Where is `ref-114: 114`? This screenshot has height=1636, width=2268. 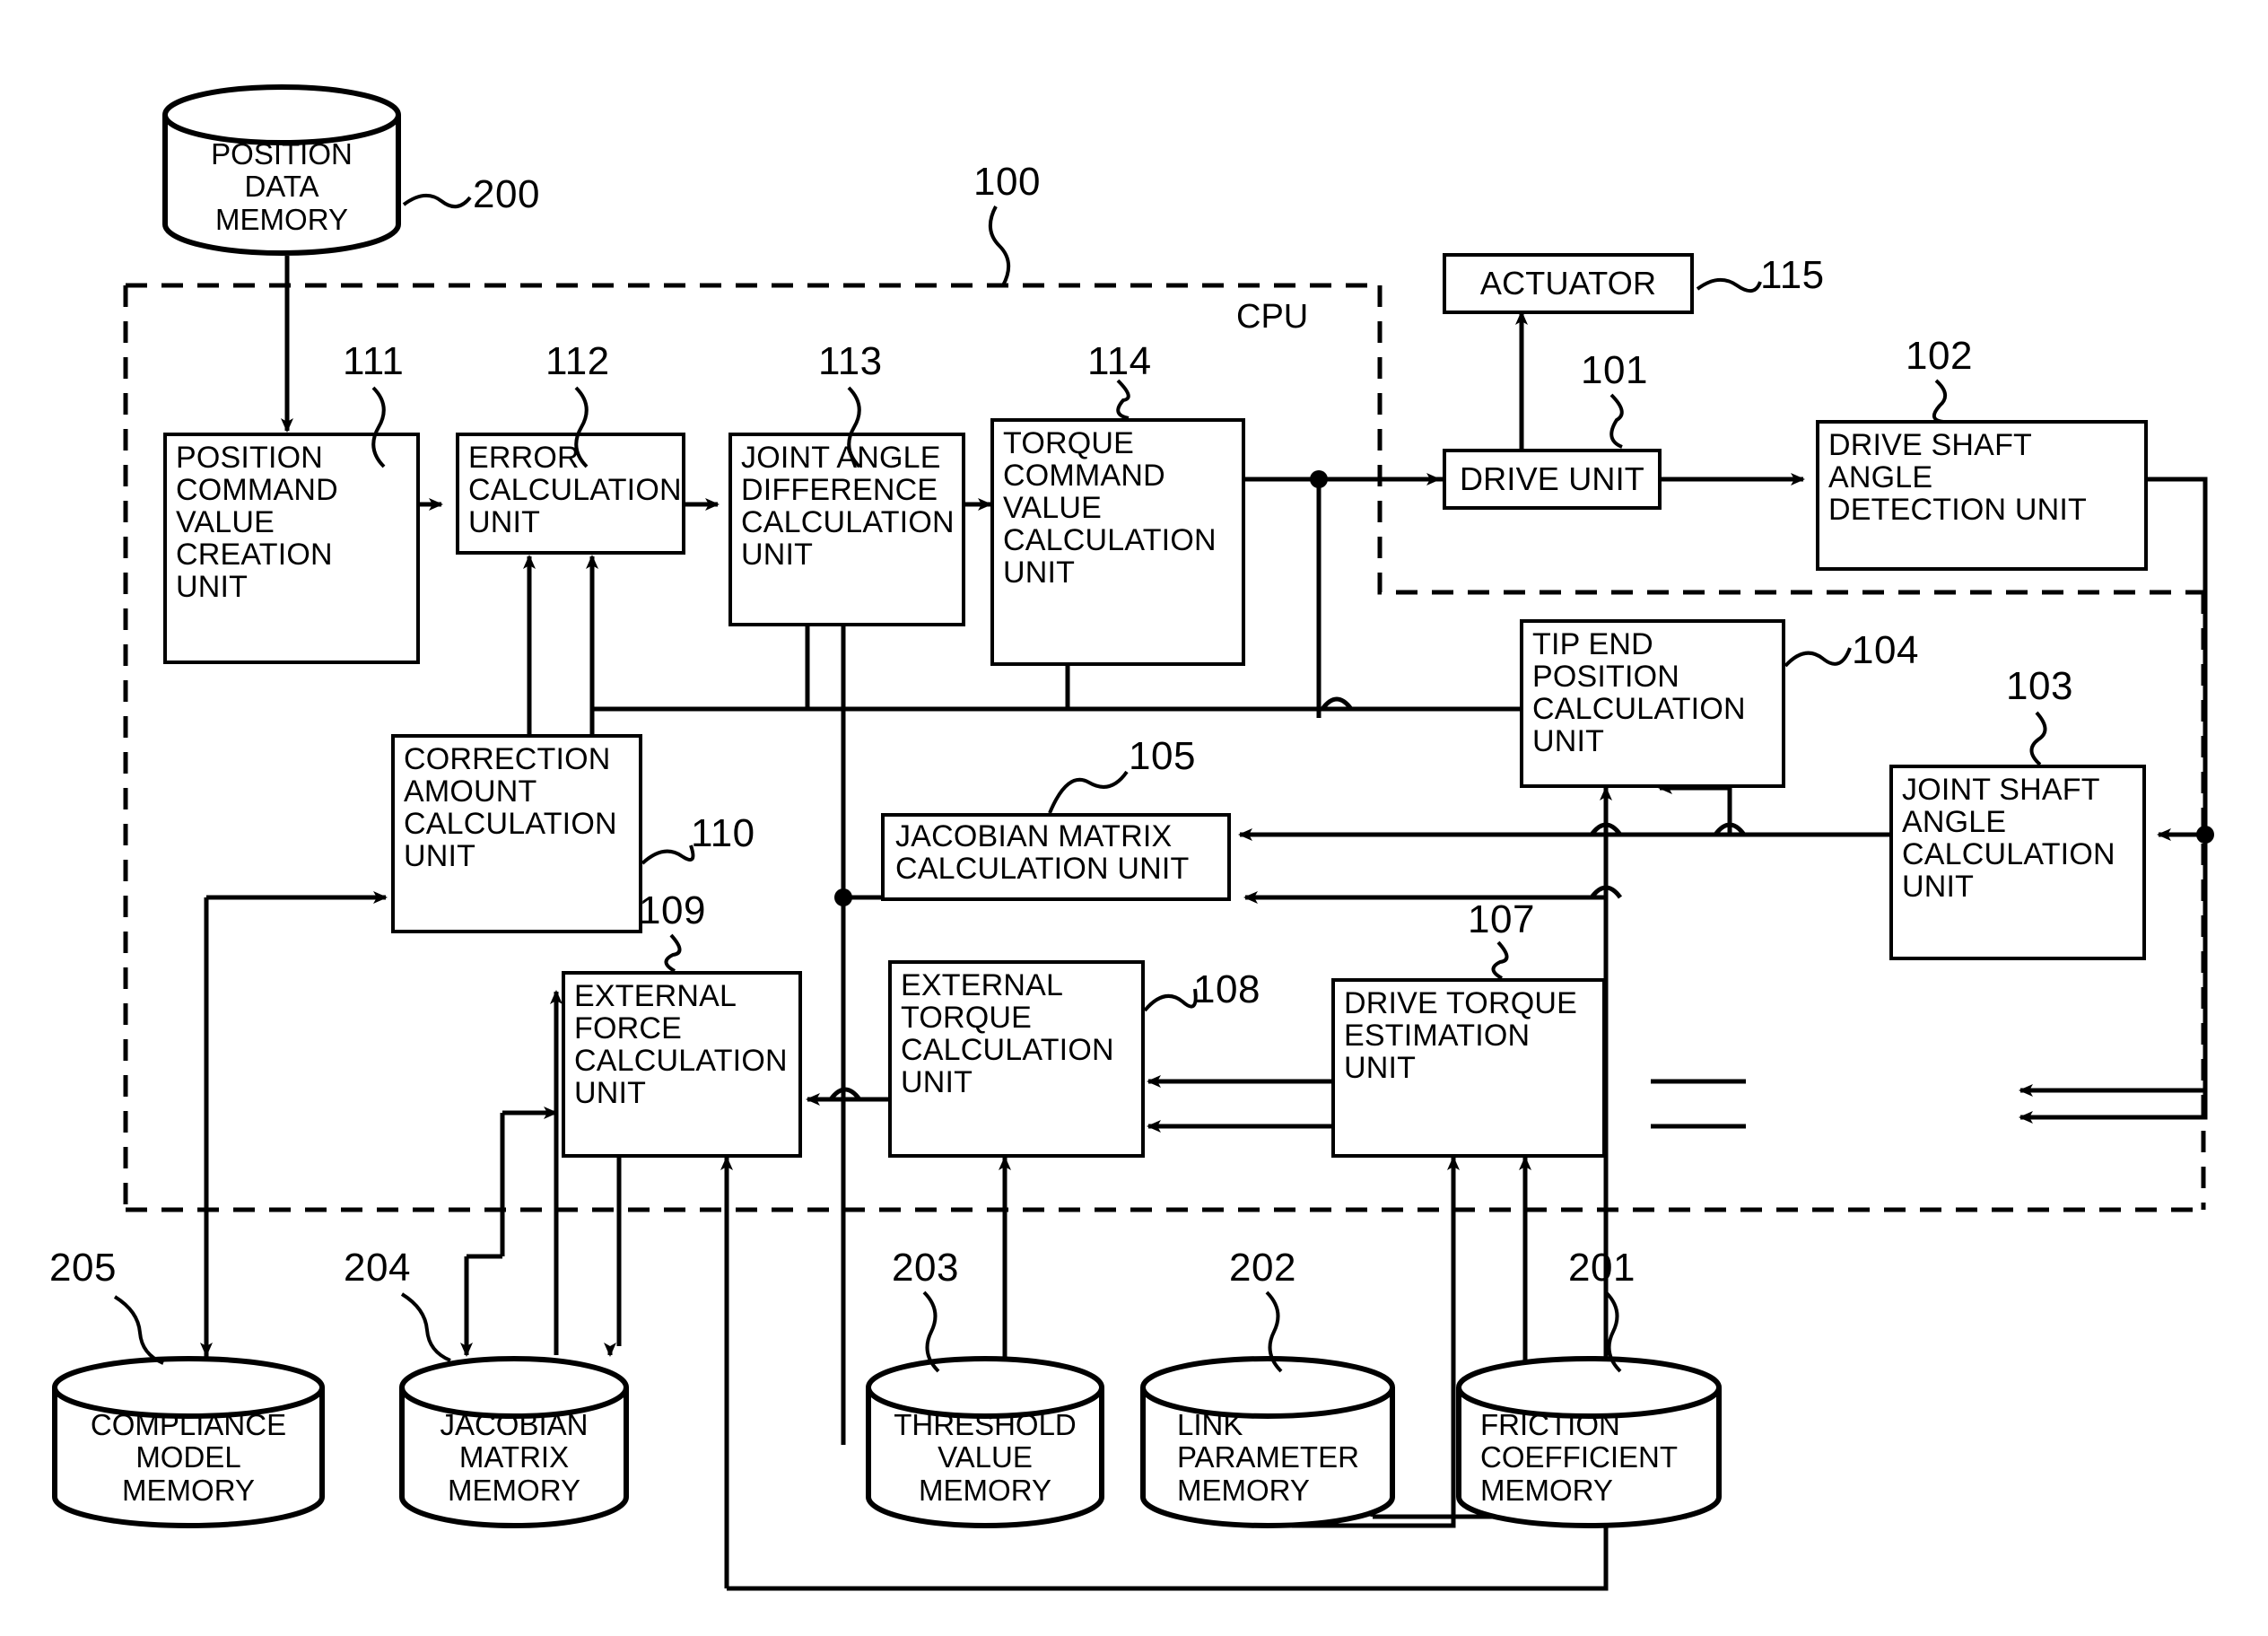
ref-114: 114 is located at coordinates (1119, 361).